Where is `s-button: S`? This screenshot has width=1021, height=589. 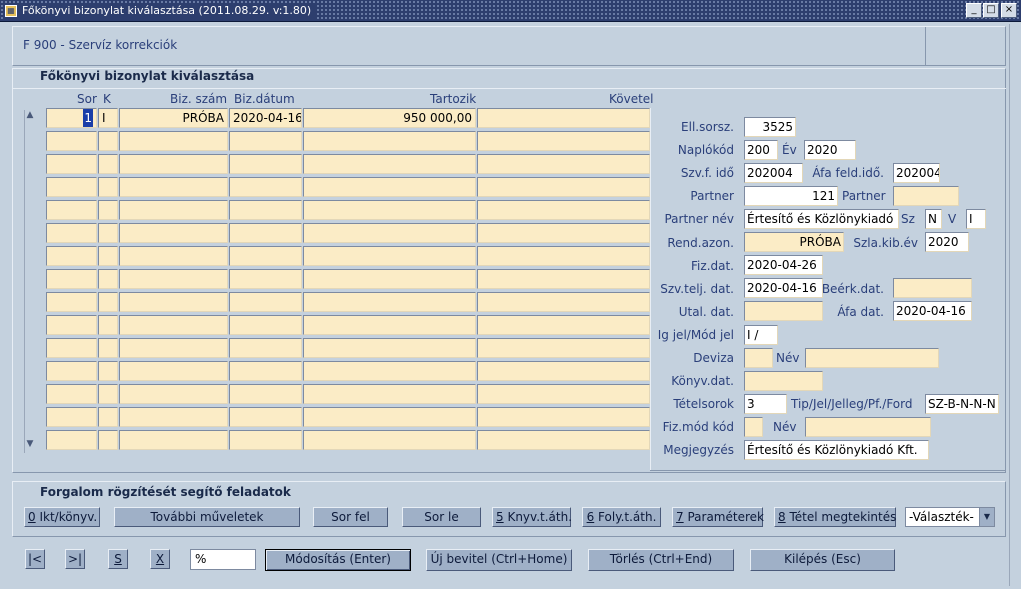 s-button: S is located at coordinates (118, 559).